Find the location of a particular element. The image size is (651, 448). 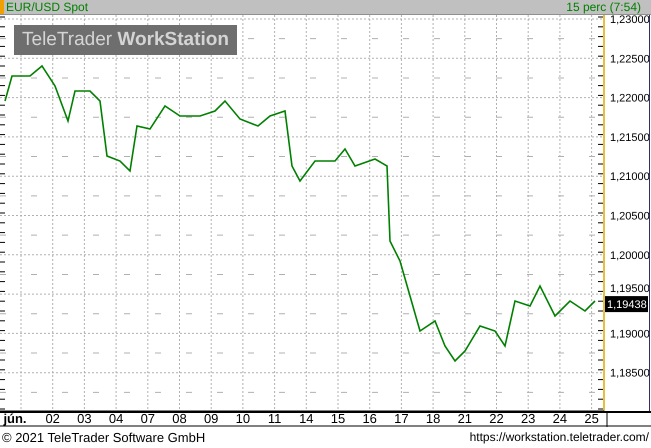

symbol-title: EUR/USD Spot is located at coordinates (48, 7).